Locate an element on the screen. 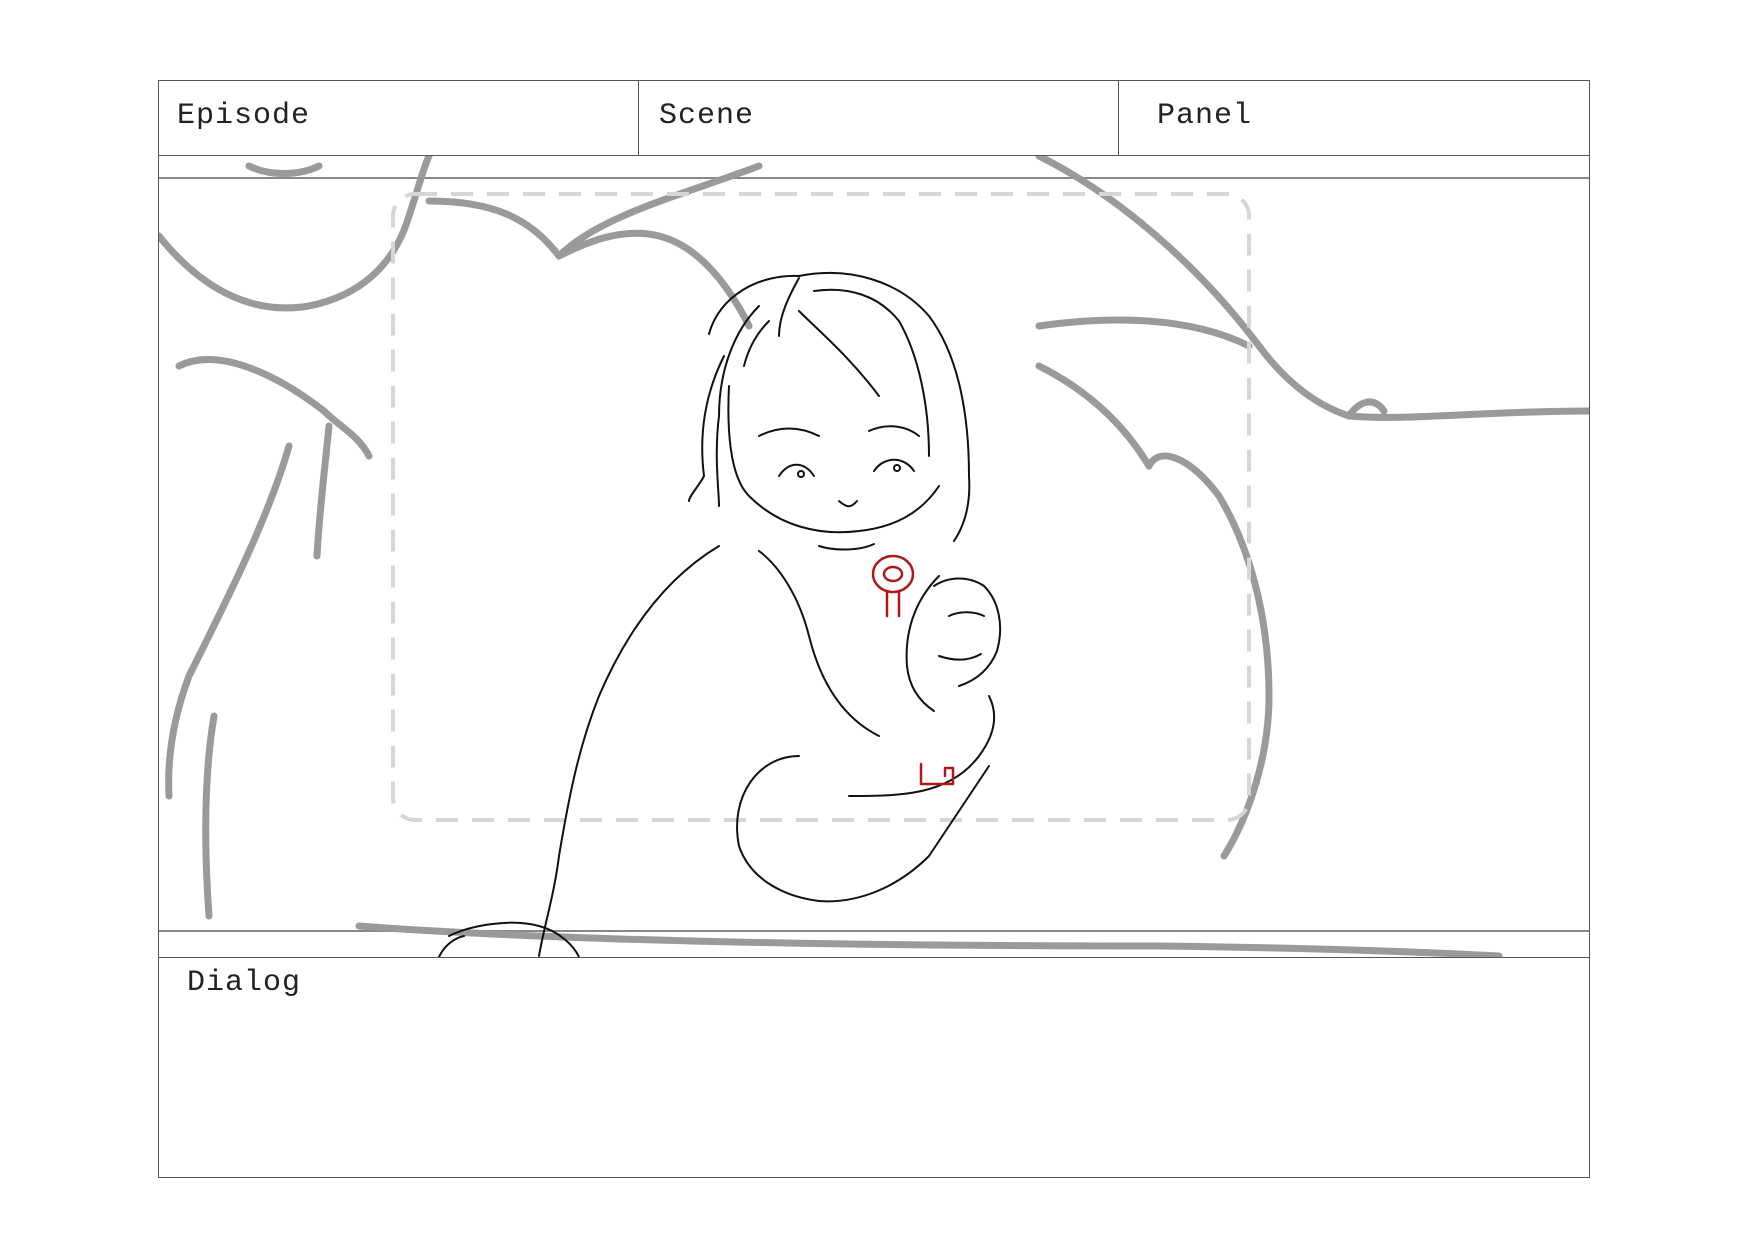  panel-field: Panel is located at coordinates (1354, 118).